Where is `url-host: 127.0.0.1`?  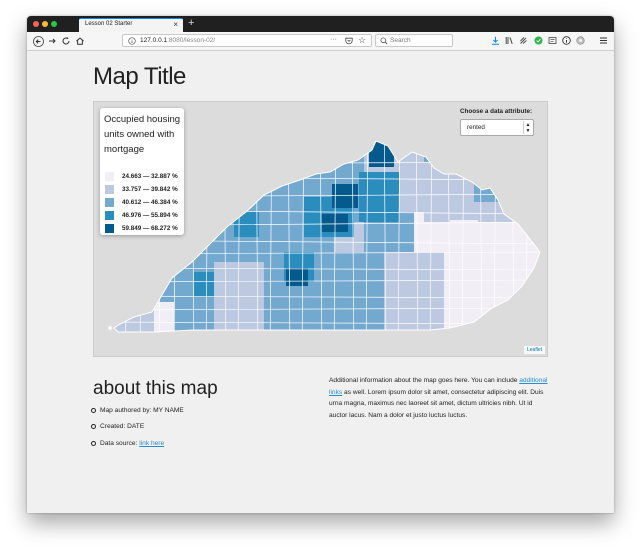
url-host: 127.0.0.1 is located at coordinates (154, 40).